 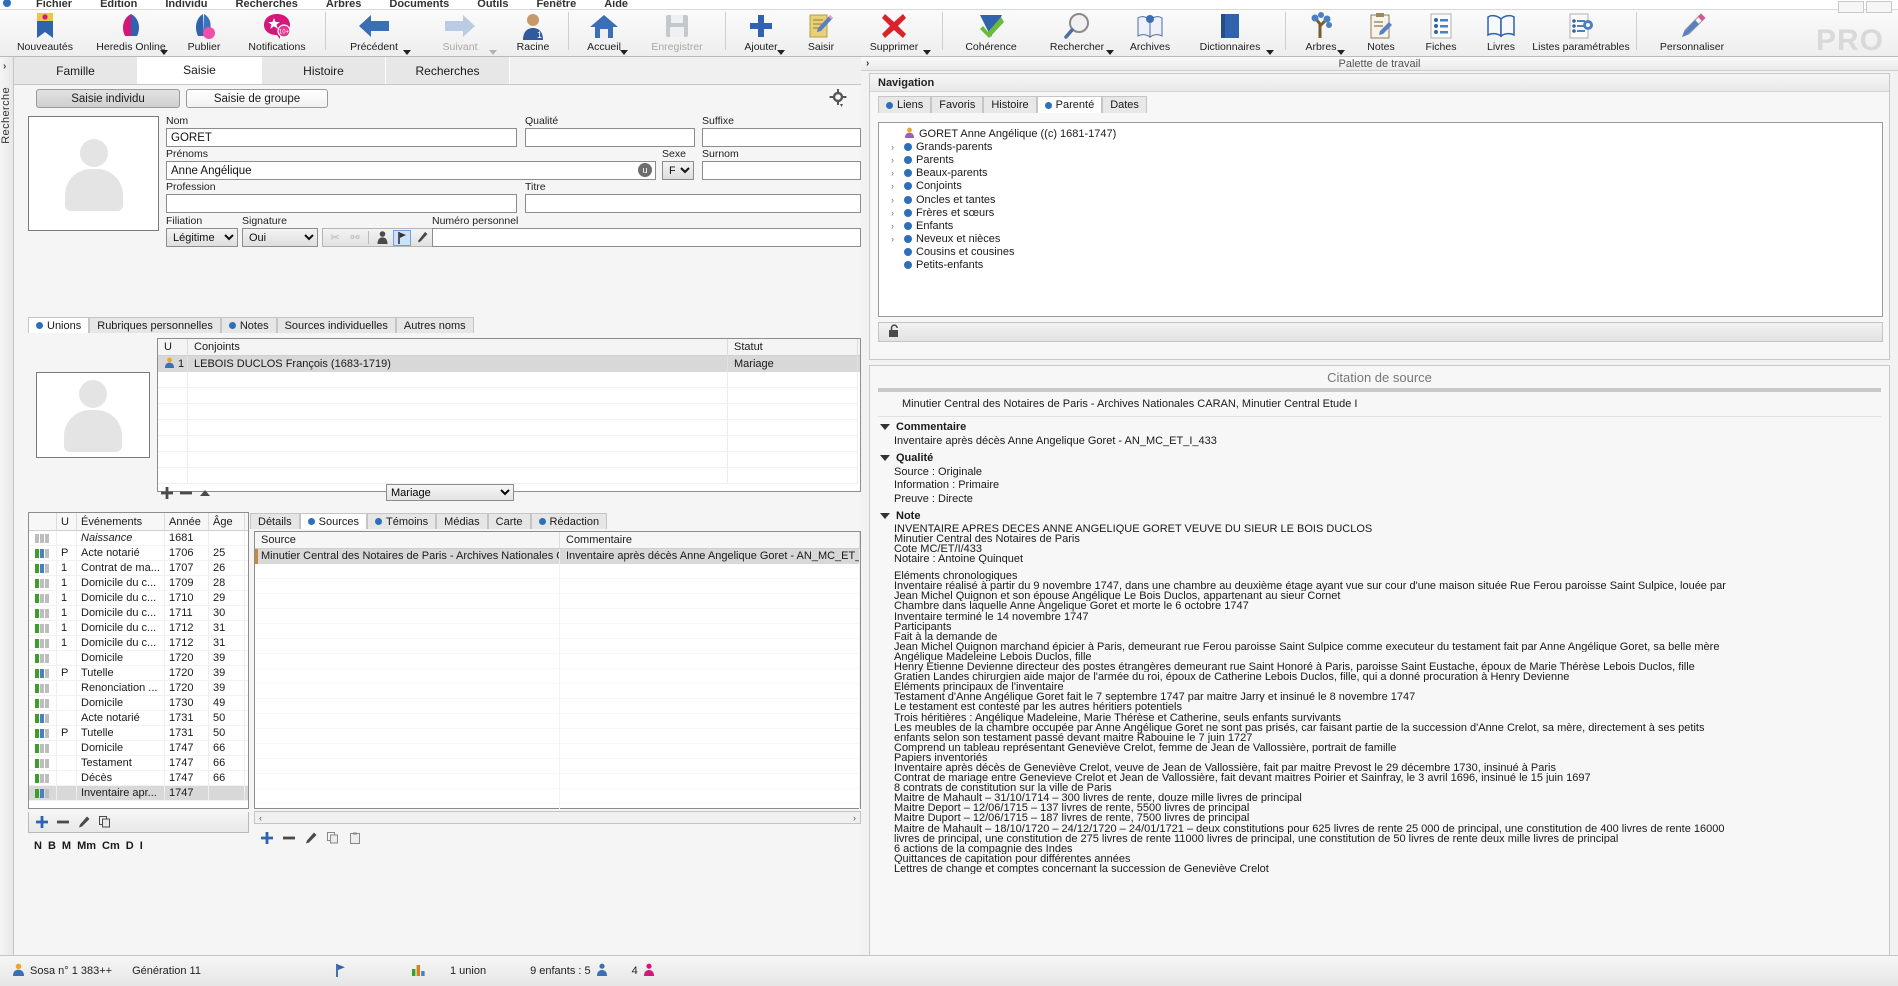 What do you see at coordinates (200, 70) in the screenshot?
I see `tab-saisie: Saisie` at bounding box center [200, 70].